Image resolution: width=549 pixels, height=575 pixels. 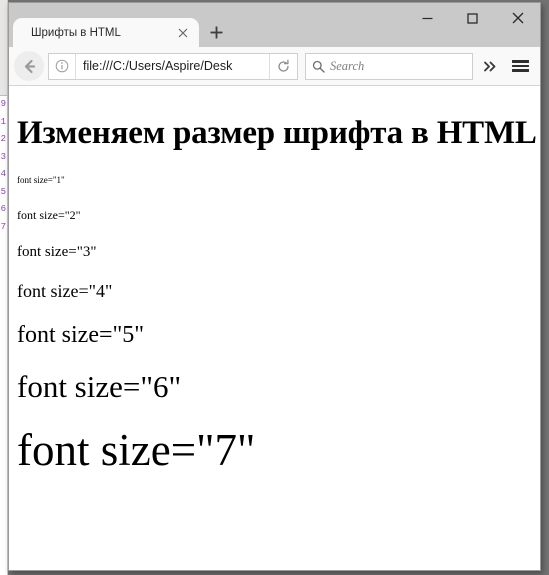 What do you see at coordinates (136, 449) in the screenshot?
I see `font-size-sample-7: font size="7"` at bounding box center [136, 449].